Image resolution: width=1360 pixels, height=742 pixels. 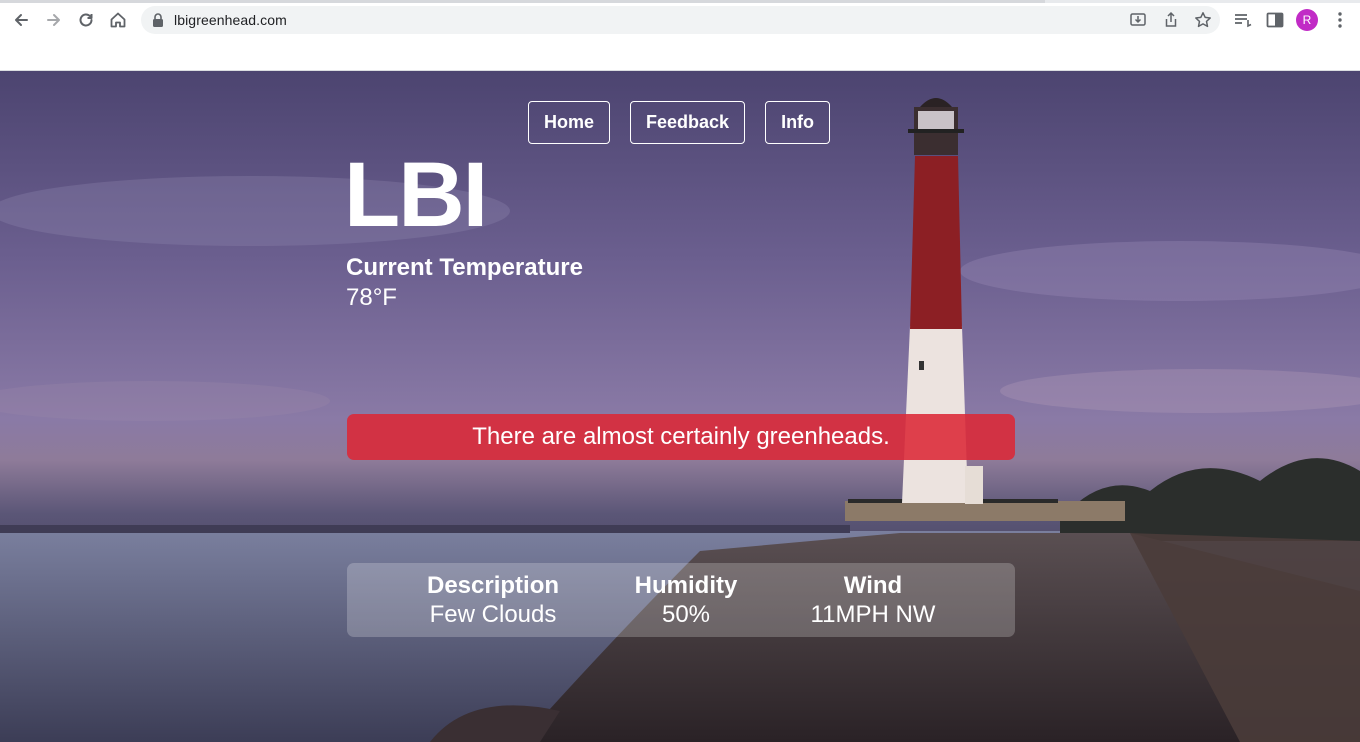 What do you see at coordinates (1171, 20) in the screenshot?
I see `share-icon` at bounding box center [1171, 20].